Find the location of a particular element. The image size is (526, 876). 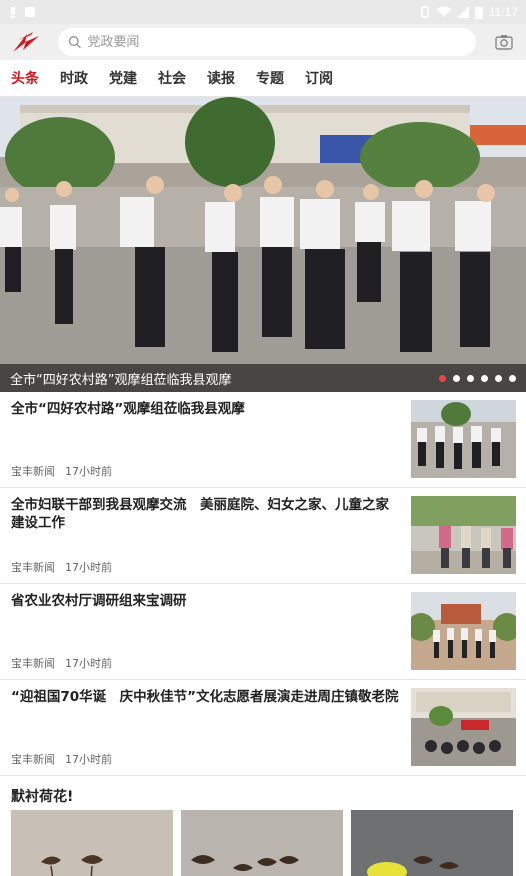

tab-topics: 专题 is located at coordinates (270, 78).